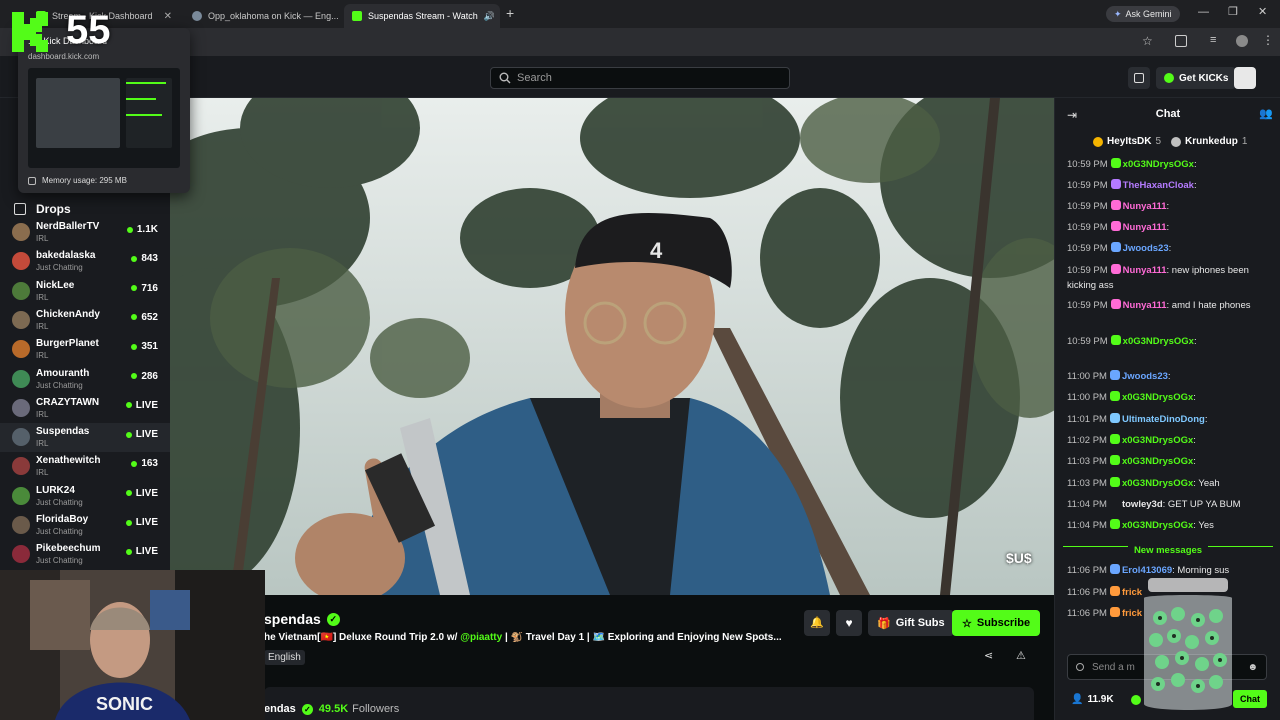  I want to click on sidebar-channel-item: BurgerPlanet IRL 351, so click(85, 349).